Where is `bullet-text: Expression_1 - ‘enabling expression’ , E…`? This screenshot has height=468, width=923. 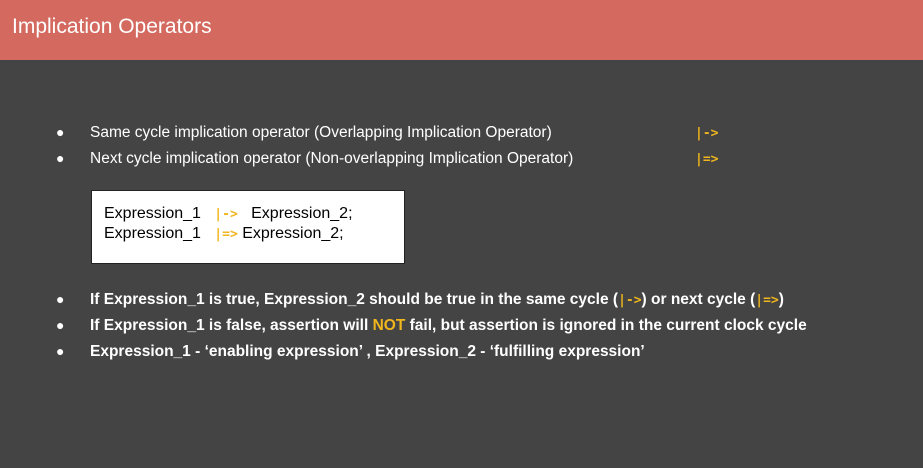 bullet-text: Expression_1 - ‘enabling expression’ , E… is located at coordinates (367, 351).